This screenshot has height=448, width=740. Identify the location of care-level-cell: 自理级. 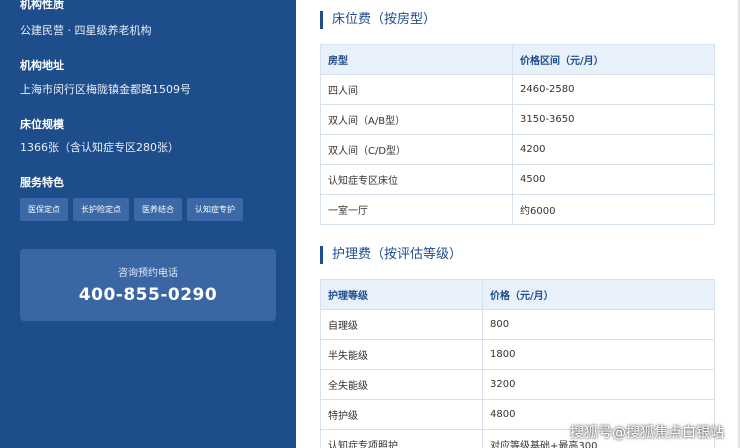
(401, 324).